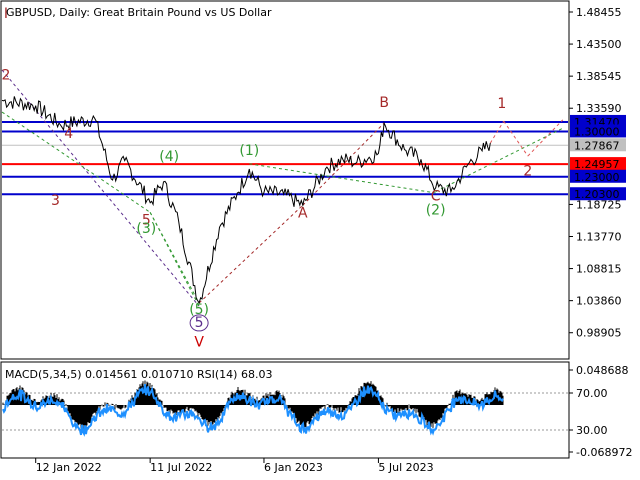  Describe the element at coordinates (592, 430) in the screenshot. I see `ind-label-2: 30.00` at that location.